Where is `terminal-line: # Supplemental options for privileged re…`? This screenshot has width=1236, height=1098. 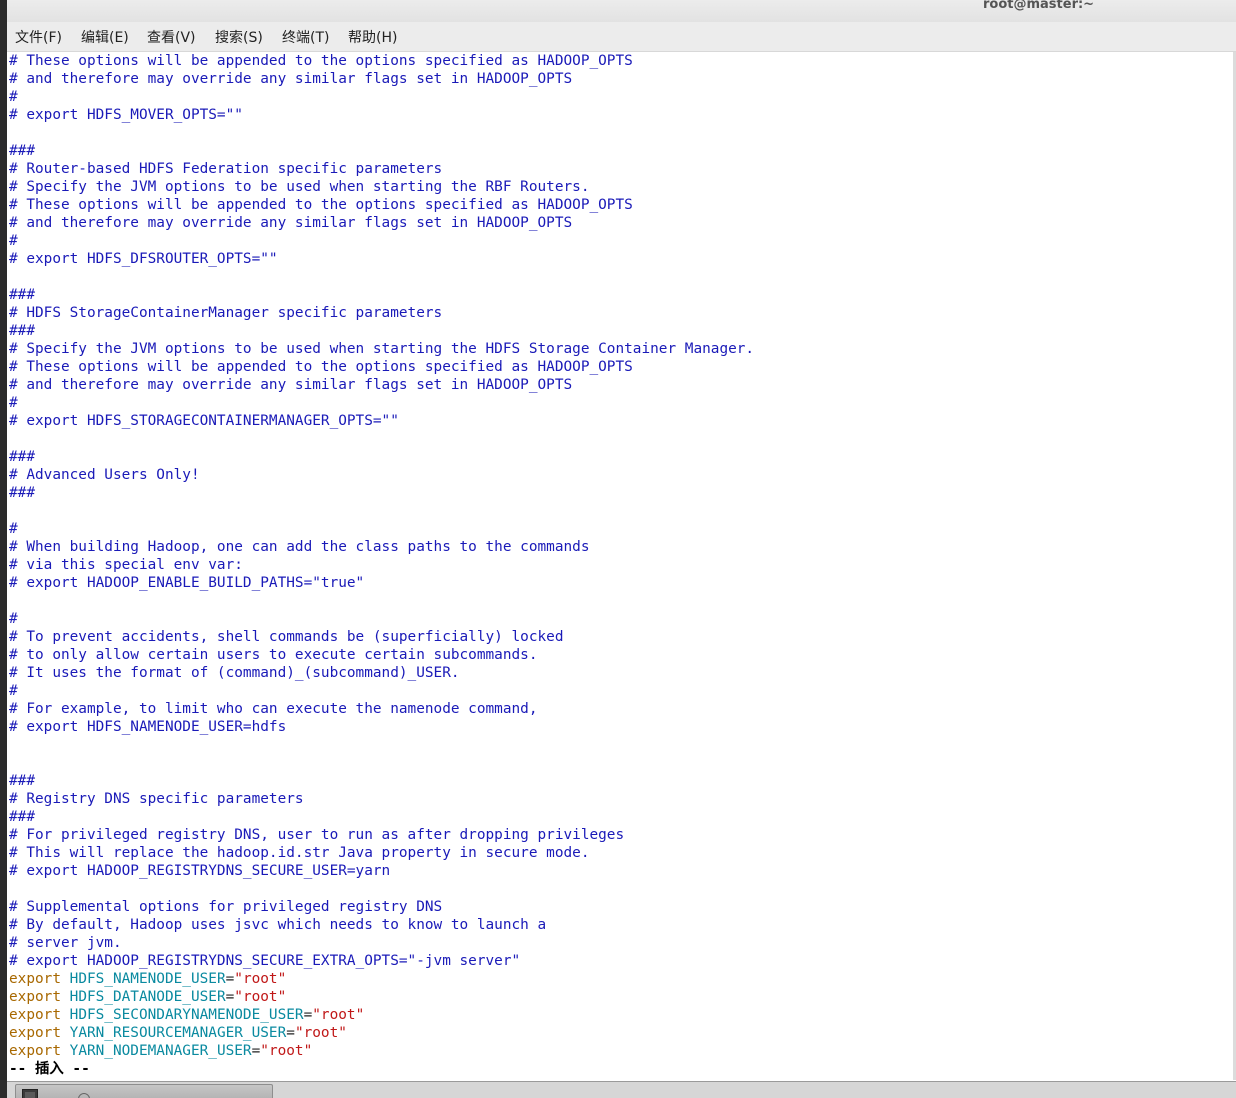
terminal-line: # Supplemental options for privileged re… is located at coordinates (226, 907).